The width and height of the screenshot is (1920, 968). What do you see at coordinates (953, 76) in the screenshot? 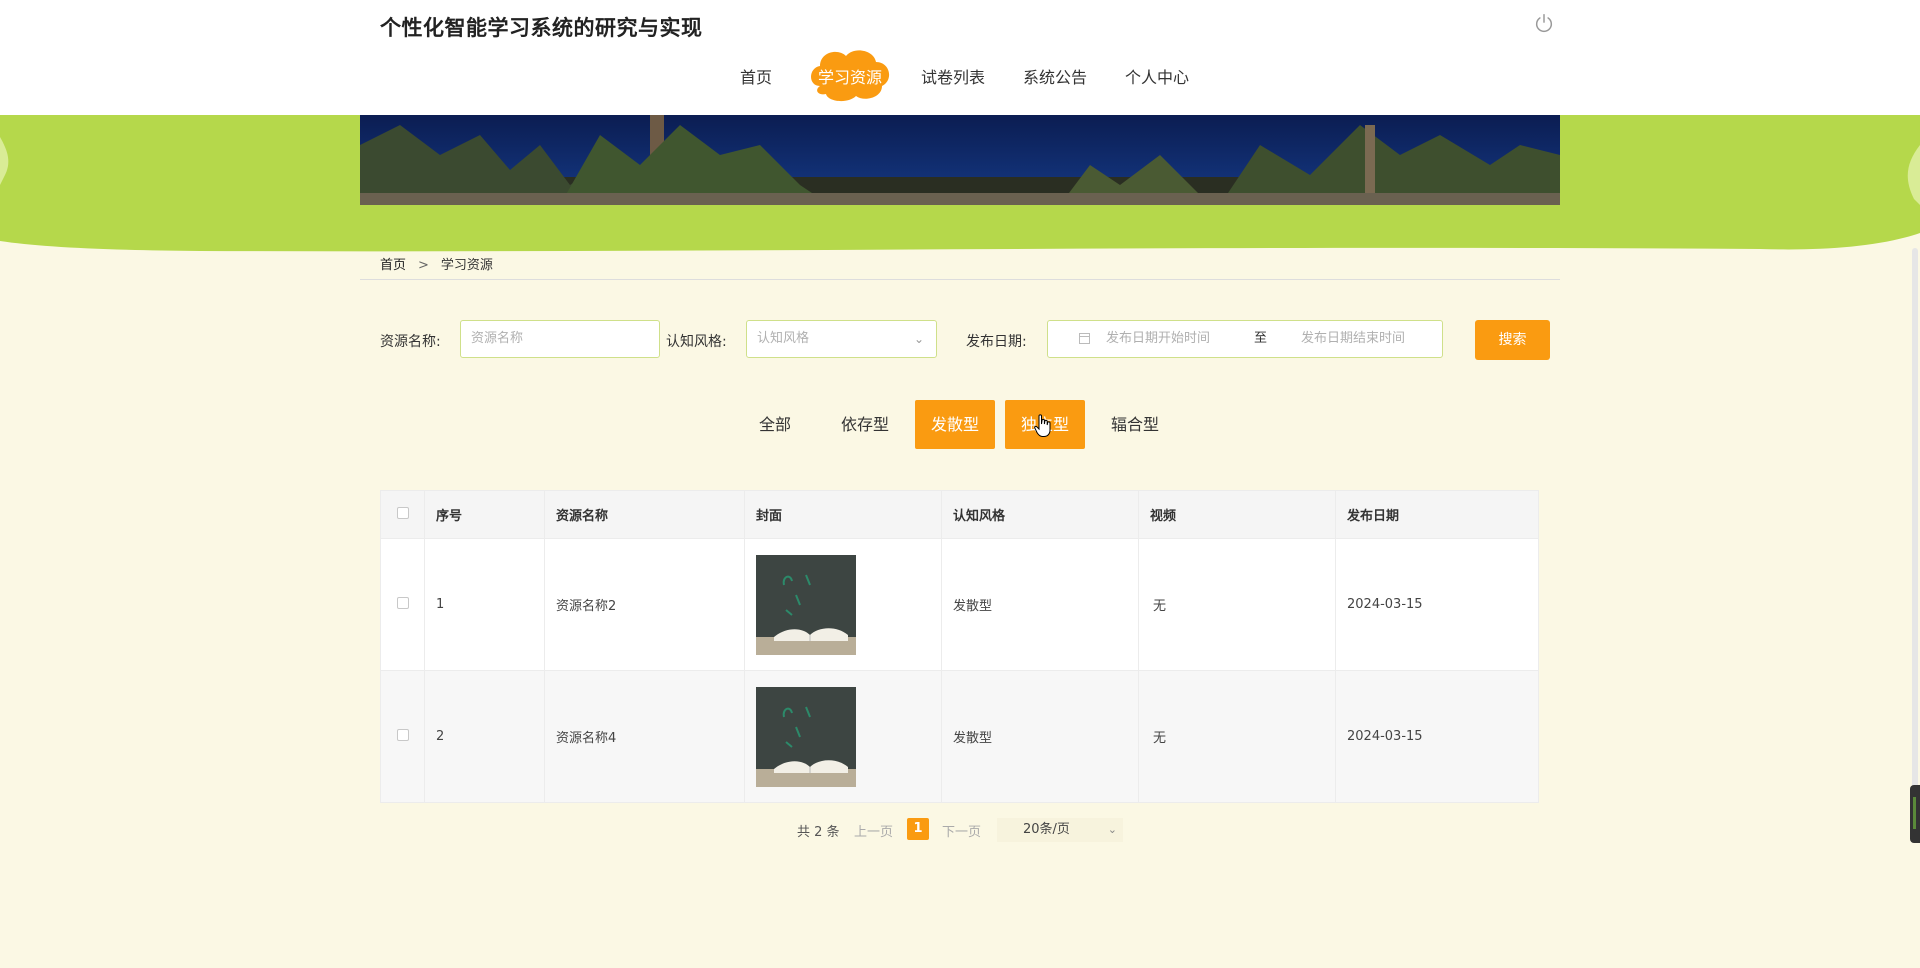
I see `nav-exam-list: 试卷列表` at bounding box center [953, 76].